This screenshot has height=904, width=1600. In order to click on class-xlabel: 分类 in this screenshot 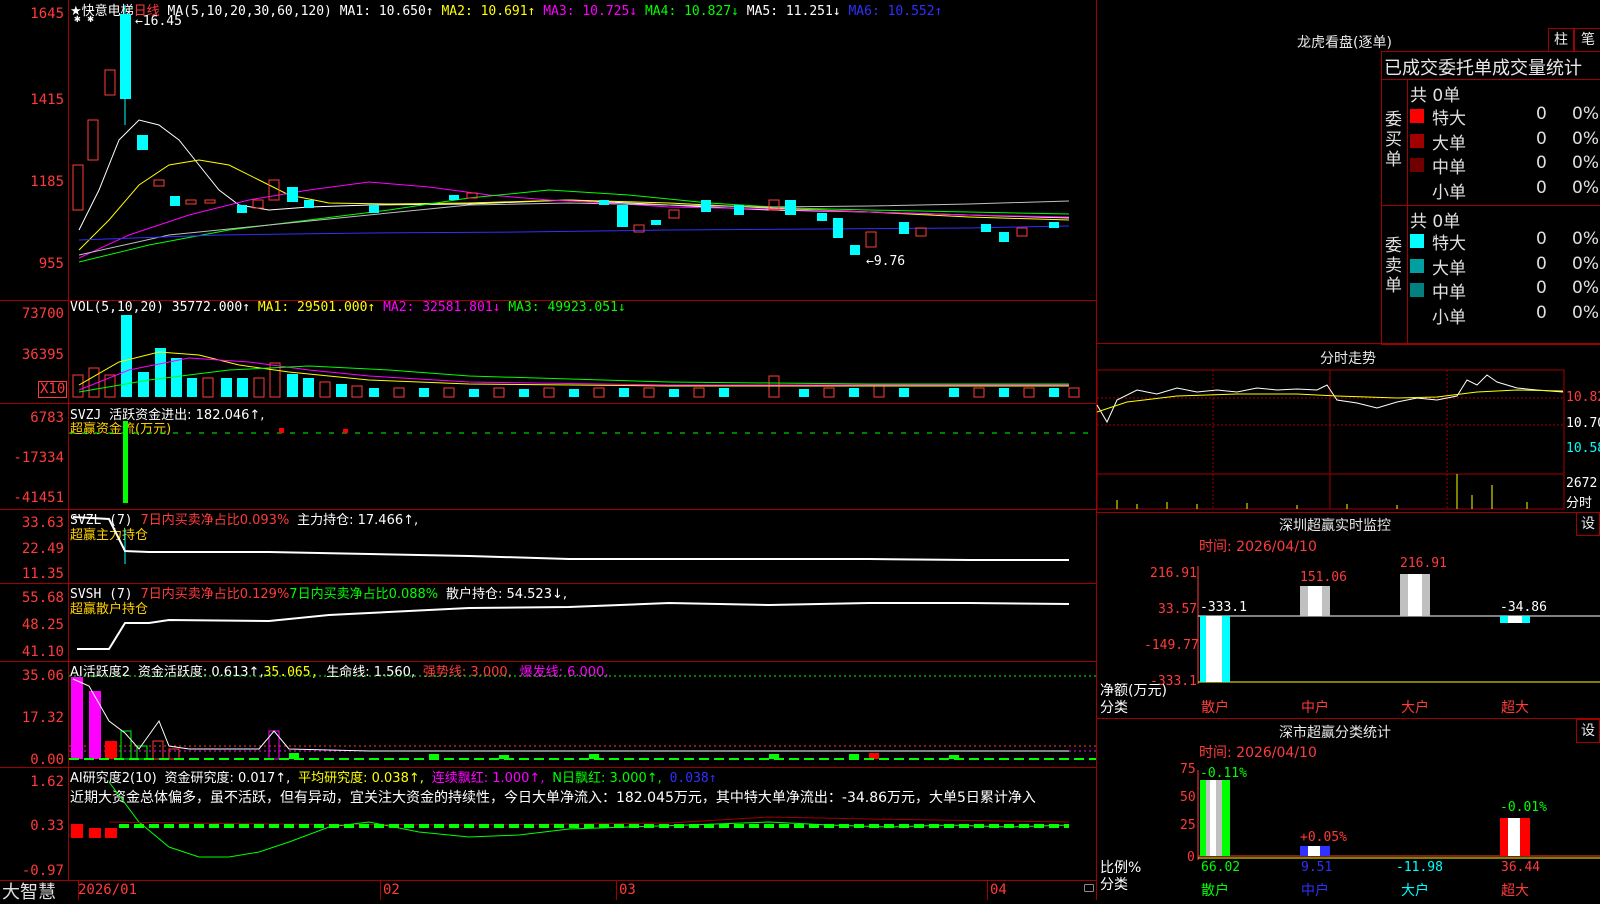, I will do `click(1114, 885)`.